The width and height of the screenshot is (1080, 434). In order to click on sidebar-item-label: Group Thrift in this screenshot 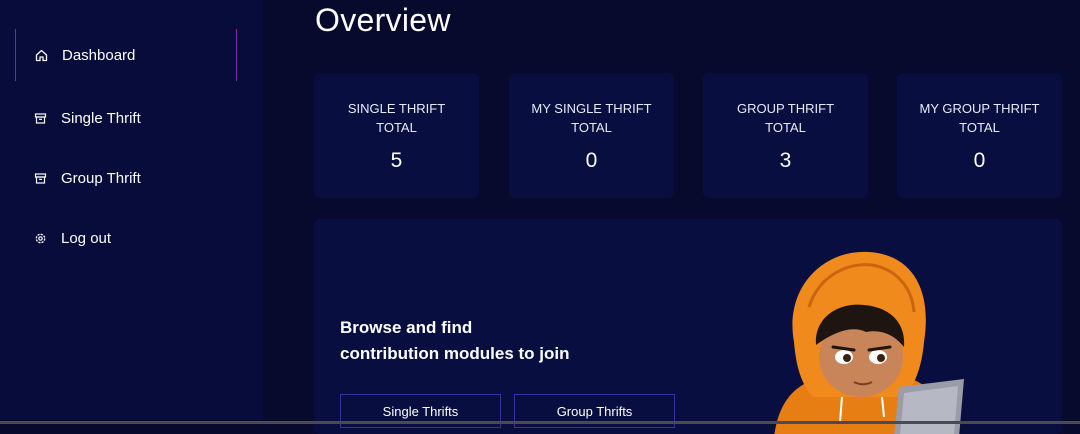, I will do `click(101, 178)`.